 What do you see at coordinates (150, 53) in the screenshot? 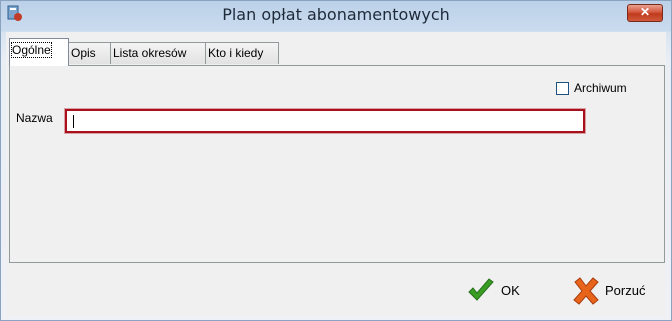
I see `tab-label: Lista okresów` at bounding box center [150, 53].